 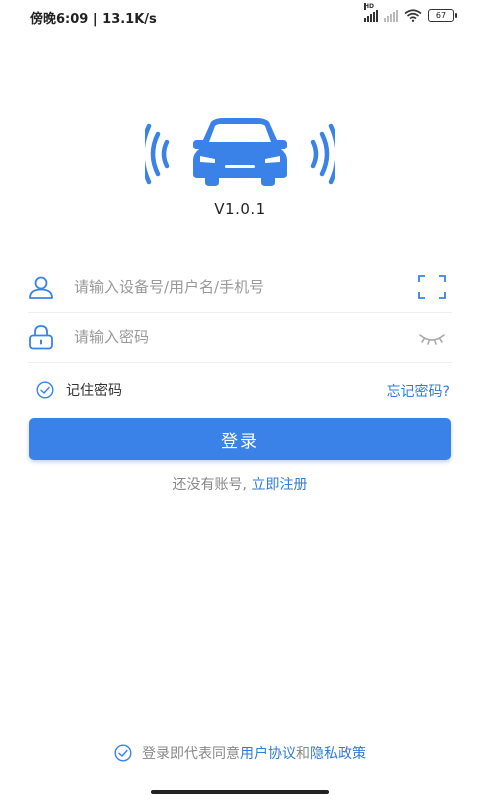 I want to click on register-link: 立即注册, so click(x=279, y=485).